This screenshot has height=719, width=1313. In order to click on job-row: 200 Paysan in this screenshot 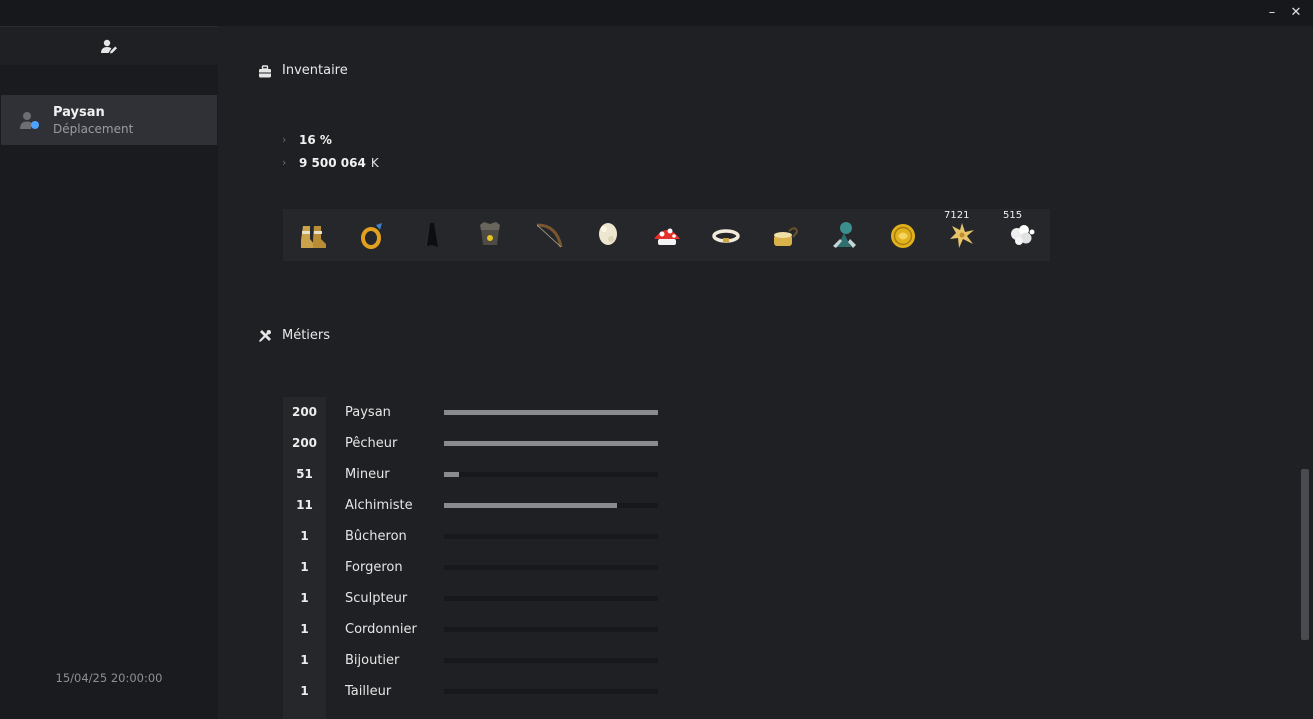, I will do `click(483, 412)`.